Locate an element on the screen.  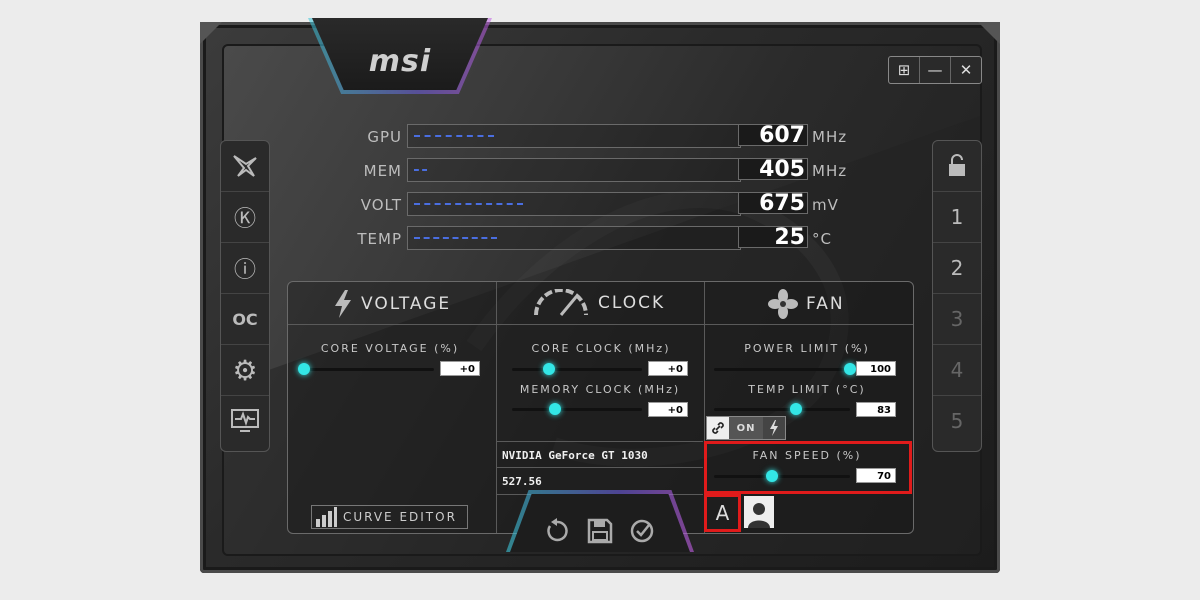
temp-limit-label: TEMP LIMIT (°C) is located at coordinates (807, 389).